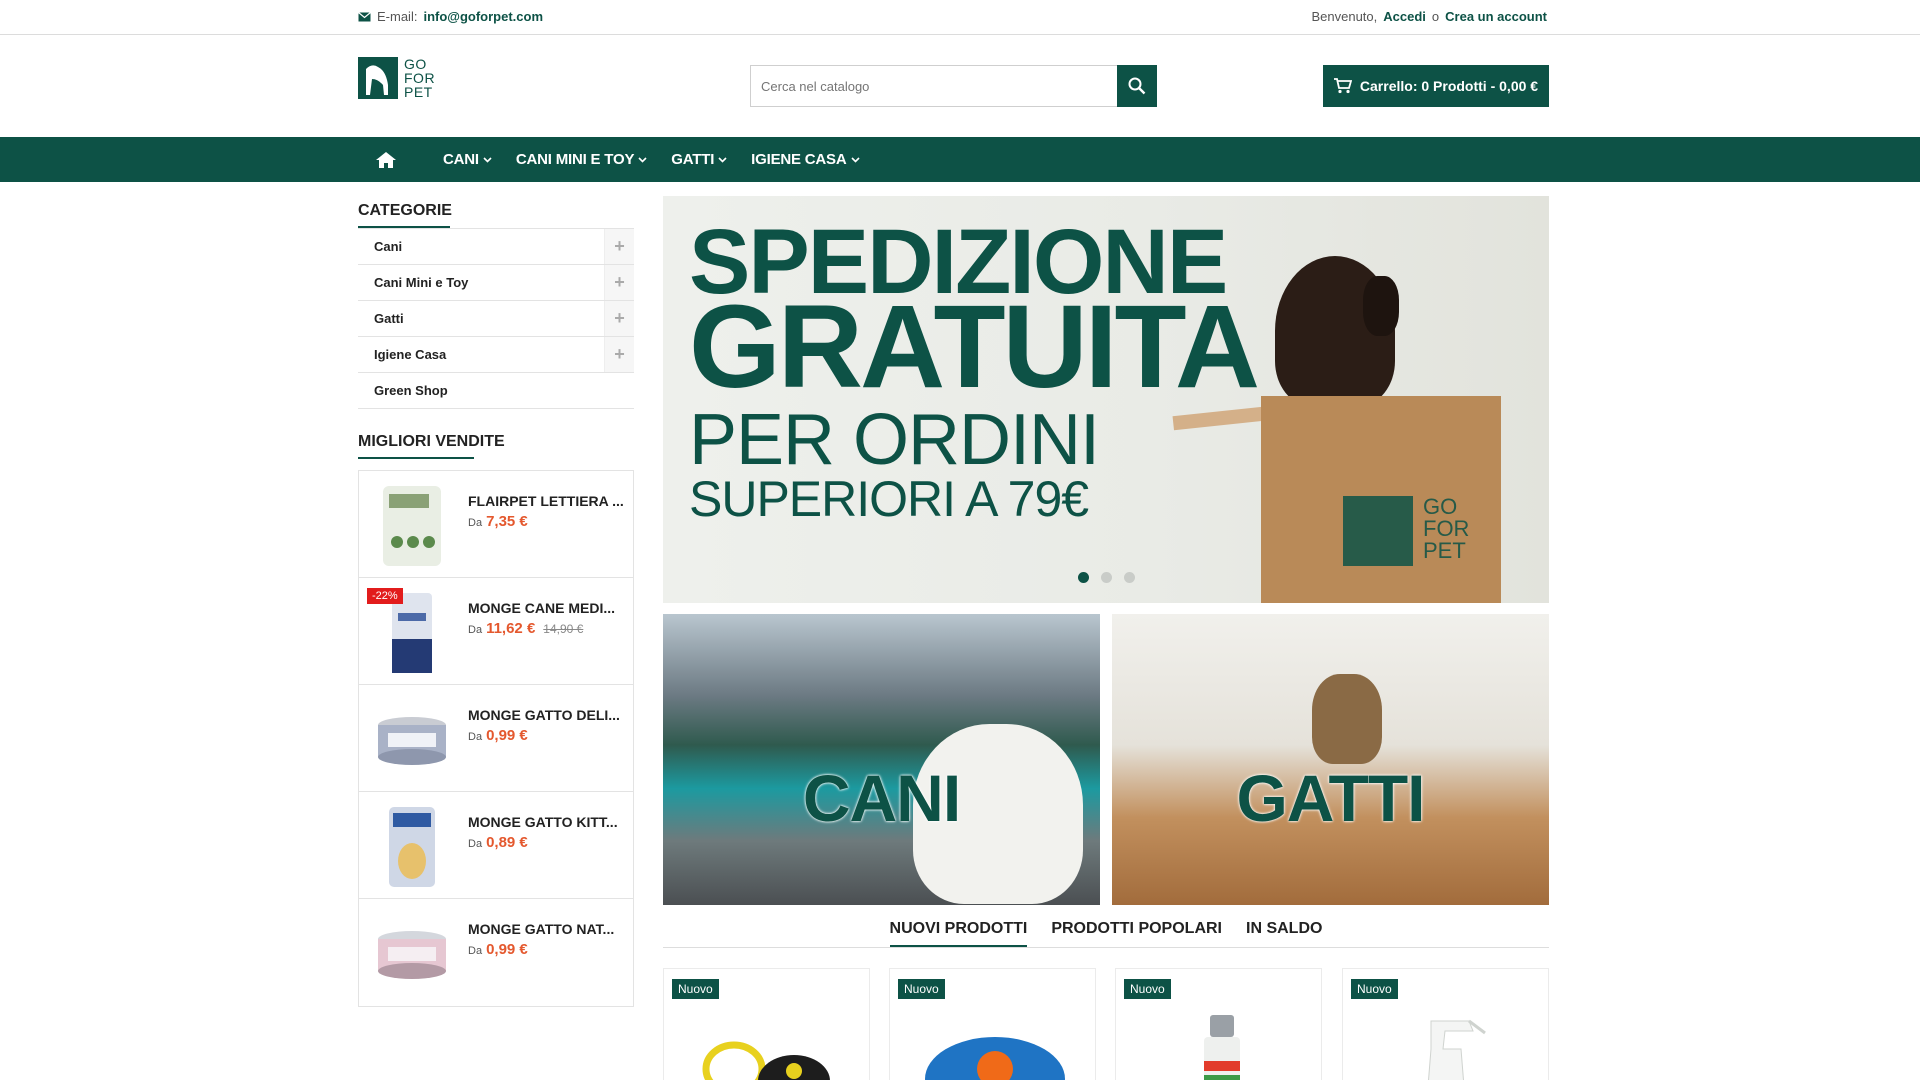 The width and height of the screenshot is (1920, 1080). Describe the element at coordinates (421, 282) in the screenshot. I see `category-label: Cani Mini e Toy` at that location.